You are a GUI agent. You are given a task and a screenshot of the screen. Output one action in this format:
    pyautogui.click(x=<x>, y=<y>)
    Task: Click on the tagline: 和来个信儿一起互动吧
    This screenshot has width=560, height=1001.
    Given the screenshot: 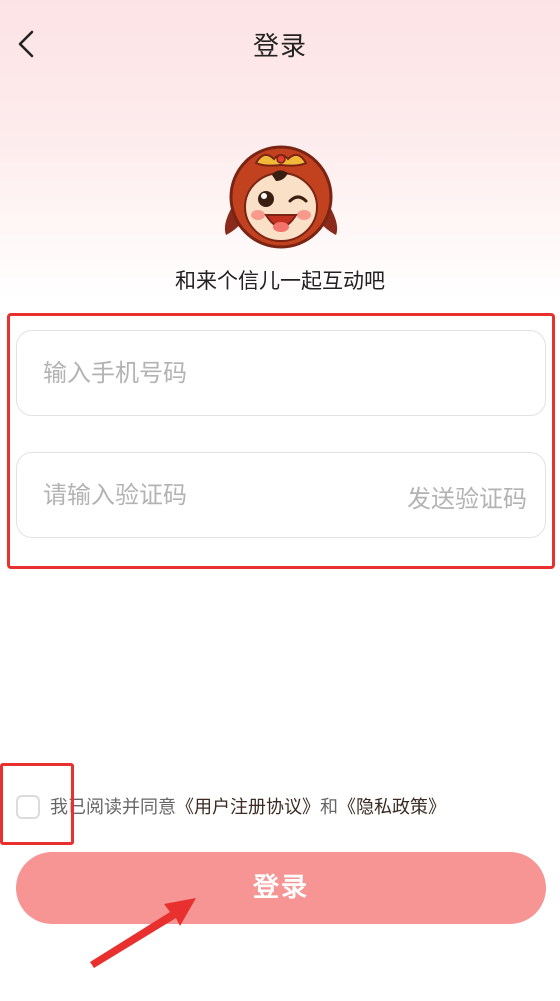 What is the action you would take?
    pyautogui.click(x=280, y=281)
    